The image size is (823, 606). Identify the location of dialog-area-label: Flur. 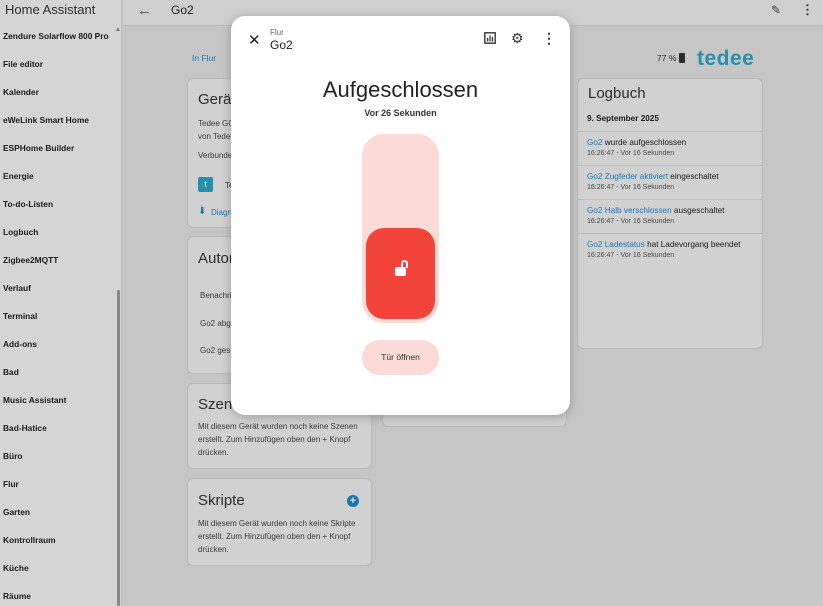
(277, 32).